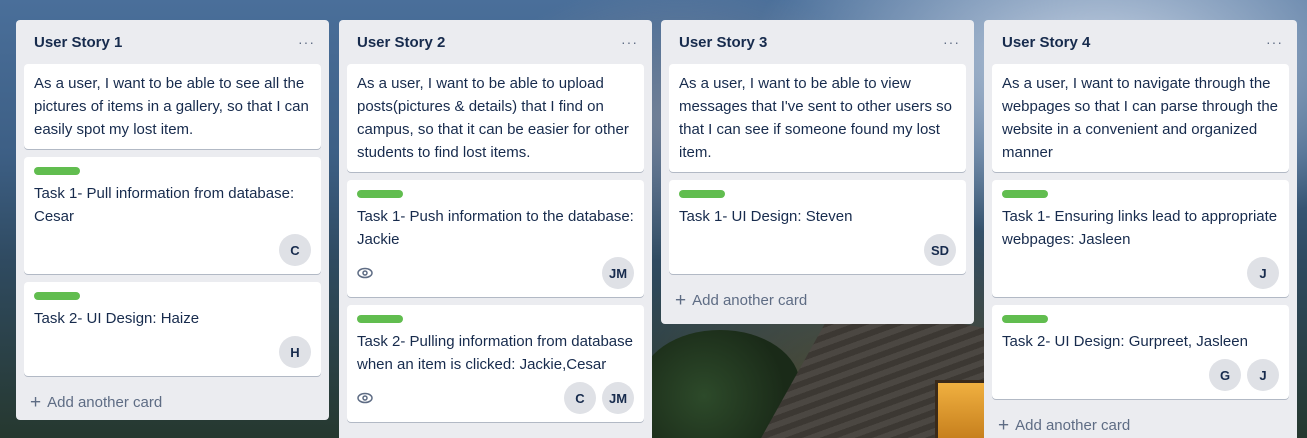  Describe the element at coordinates (817, 250) in the screenshot. I see `card-footer: SD` at that location.